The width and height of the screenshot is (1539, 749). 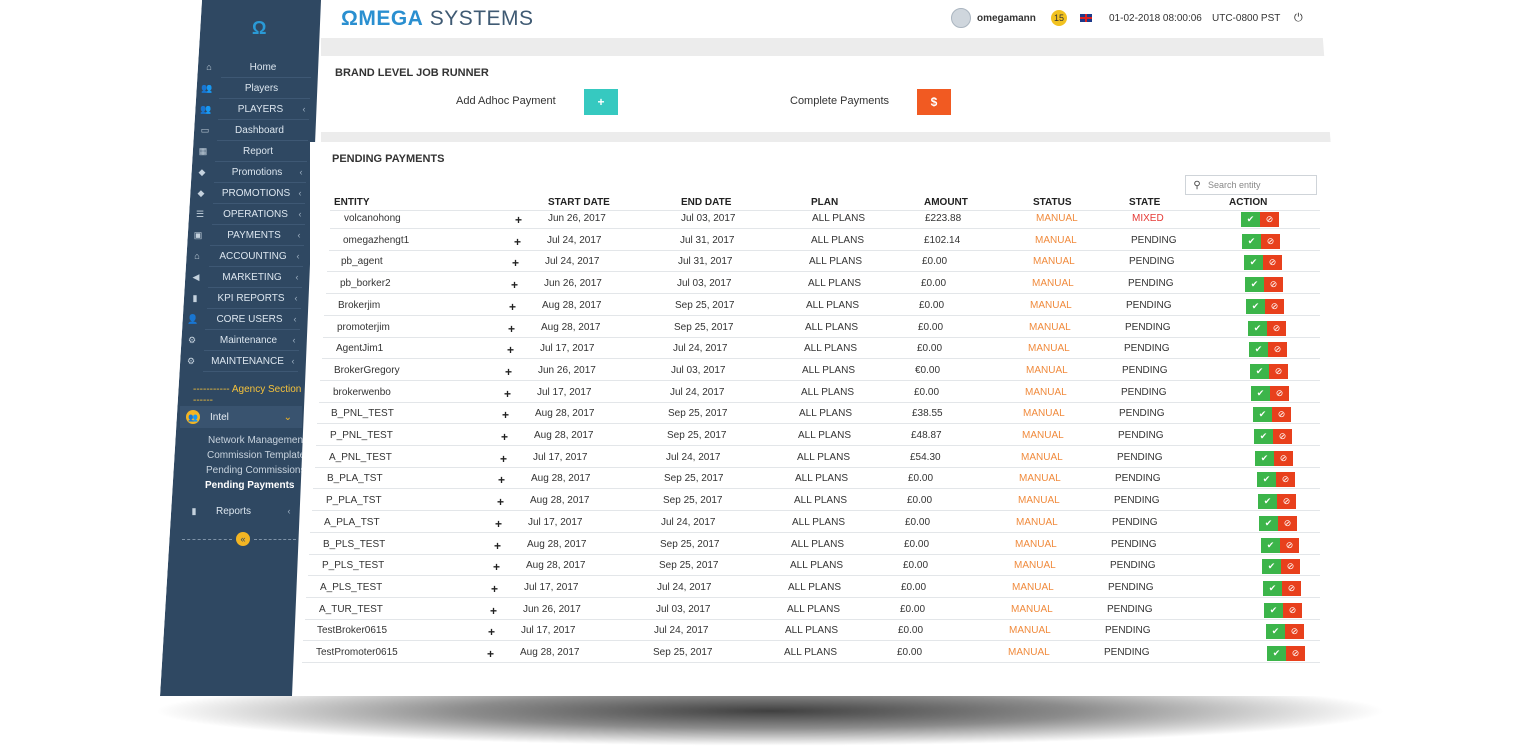 What do you see at coordinates (579, 202) in the screenshot?
I see `column-header-start-date: START DATE` at bounding box center [579, 202].